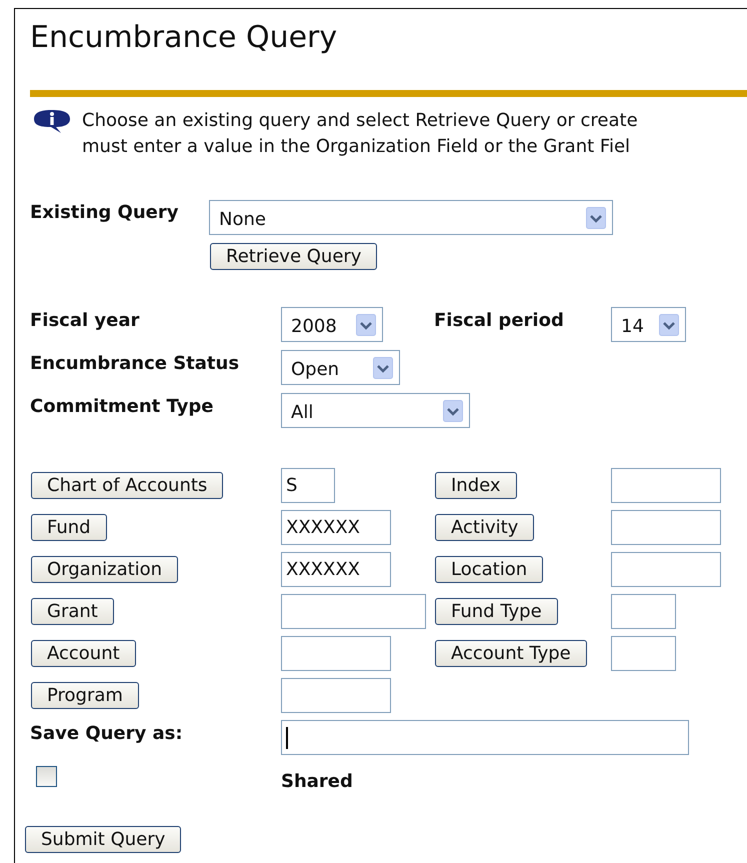  What do you see at coordinates (375, 410) in the screenshot?
I see `commitment-type-dropdown: All` at bounding box center [375, 410].